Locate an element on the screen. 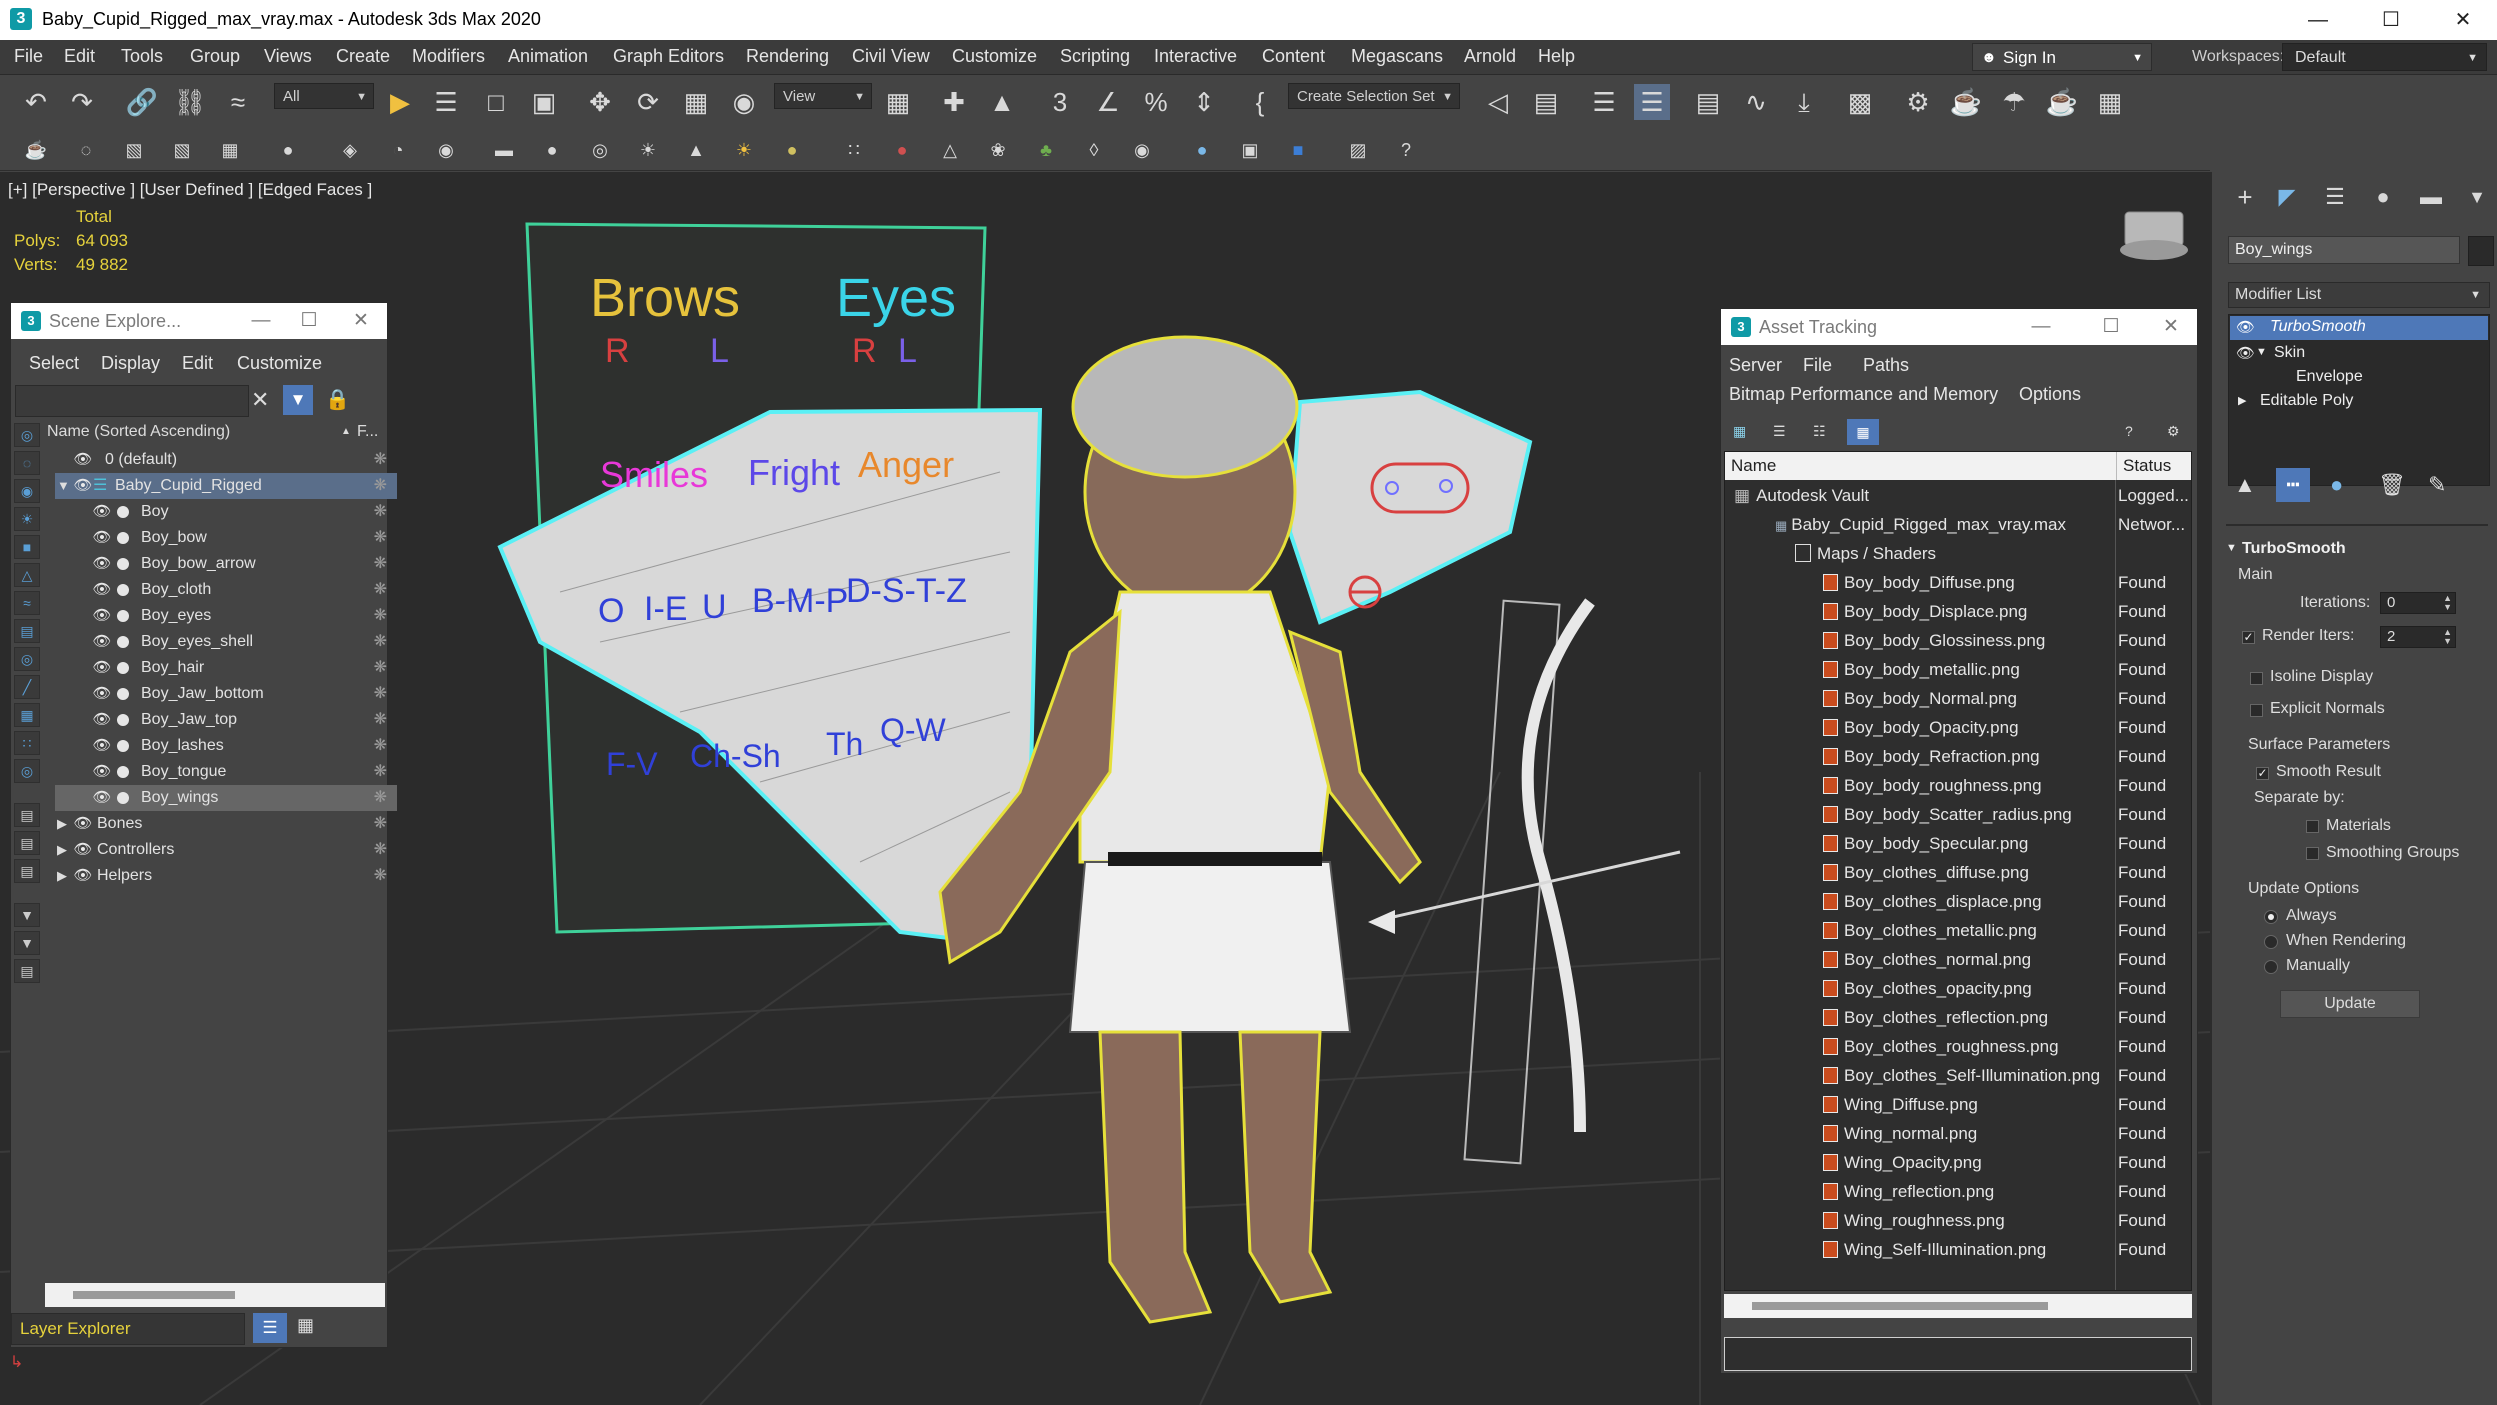  horizontal-scrollbar is located at coordinates (1958, 1306).